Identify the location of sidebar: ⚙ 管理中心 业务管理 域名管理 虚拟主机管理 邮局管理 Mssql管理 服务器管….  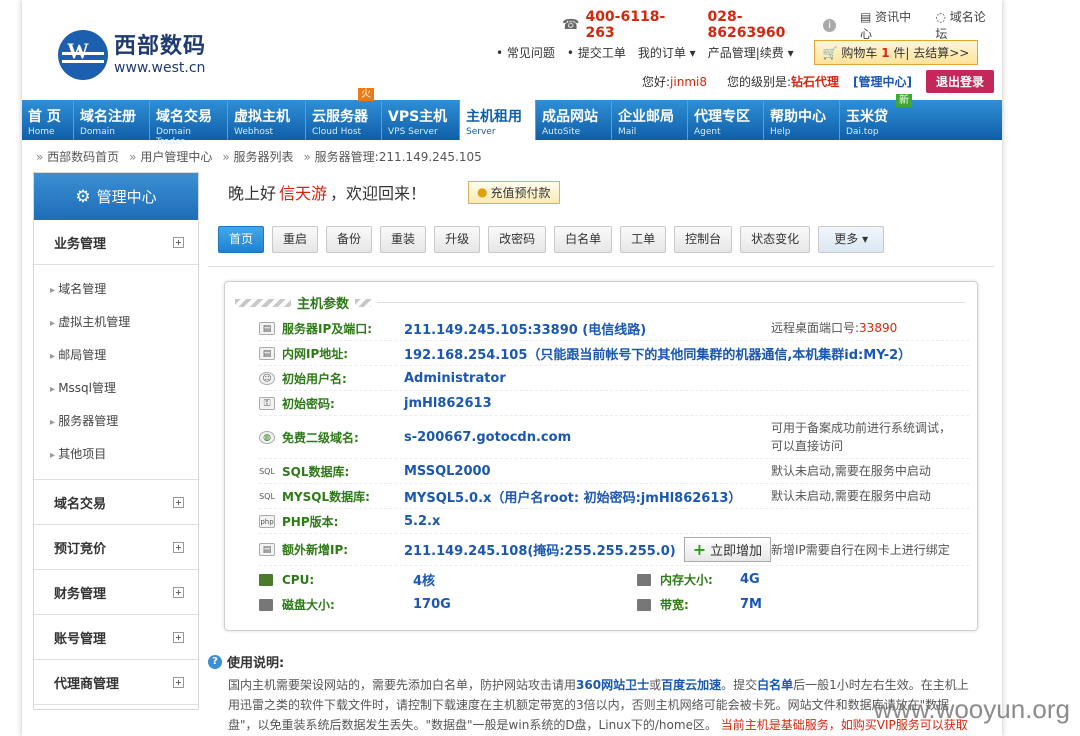
(116, 441).